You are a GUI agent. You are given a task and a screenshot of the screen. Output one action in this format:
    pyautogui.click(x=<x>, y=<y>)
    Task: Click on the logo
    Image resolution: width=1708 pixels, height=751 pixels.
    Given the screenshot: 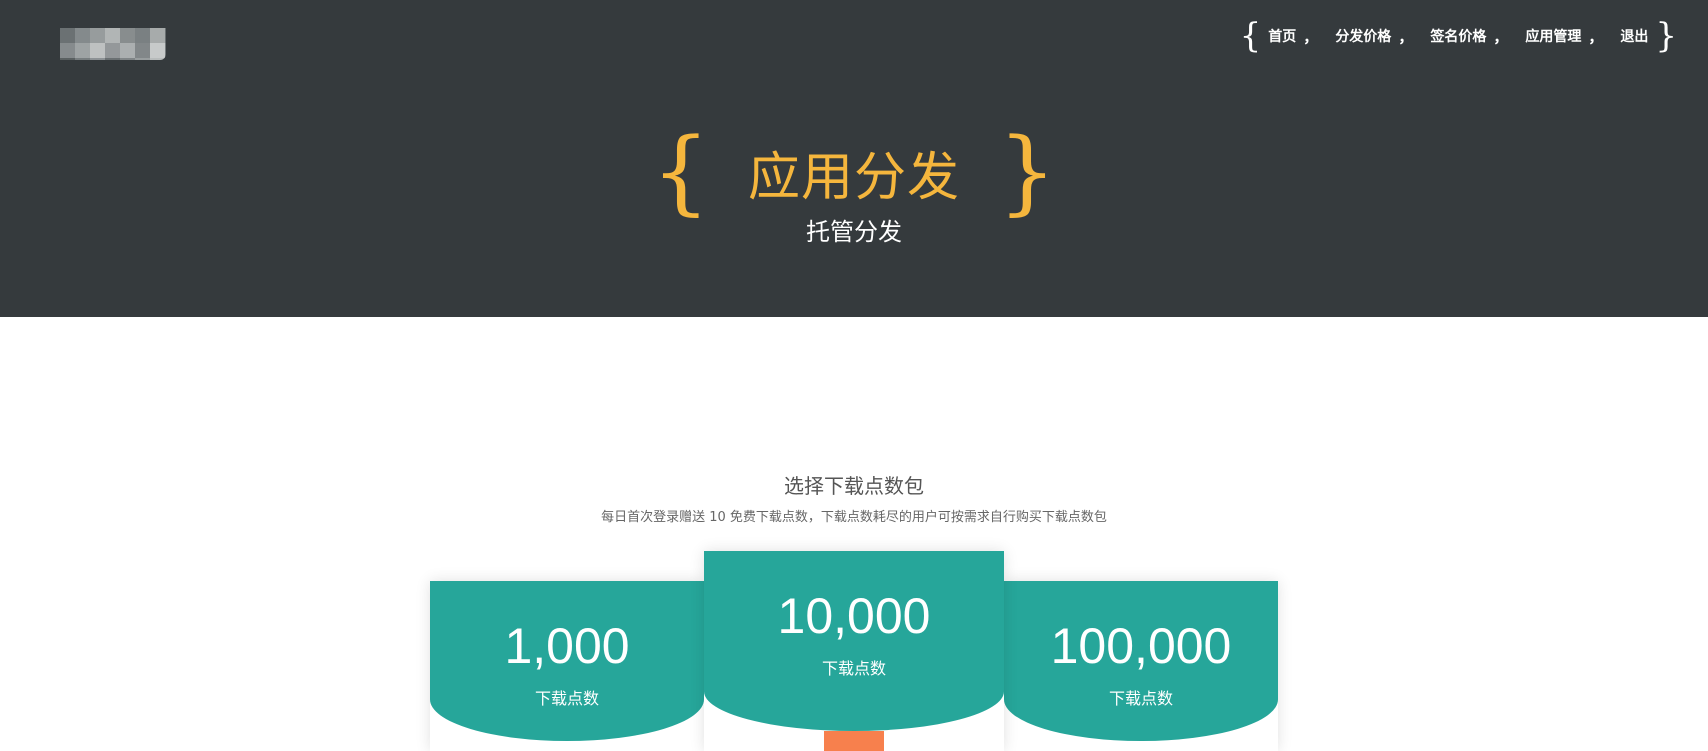 What is the action you would take?
    pyautogui.click(x=98, y=37)
    